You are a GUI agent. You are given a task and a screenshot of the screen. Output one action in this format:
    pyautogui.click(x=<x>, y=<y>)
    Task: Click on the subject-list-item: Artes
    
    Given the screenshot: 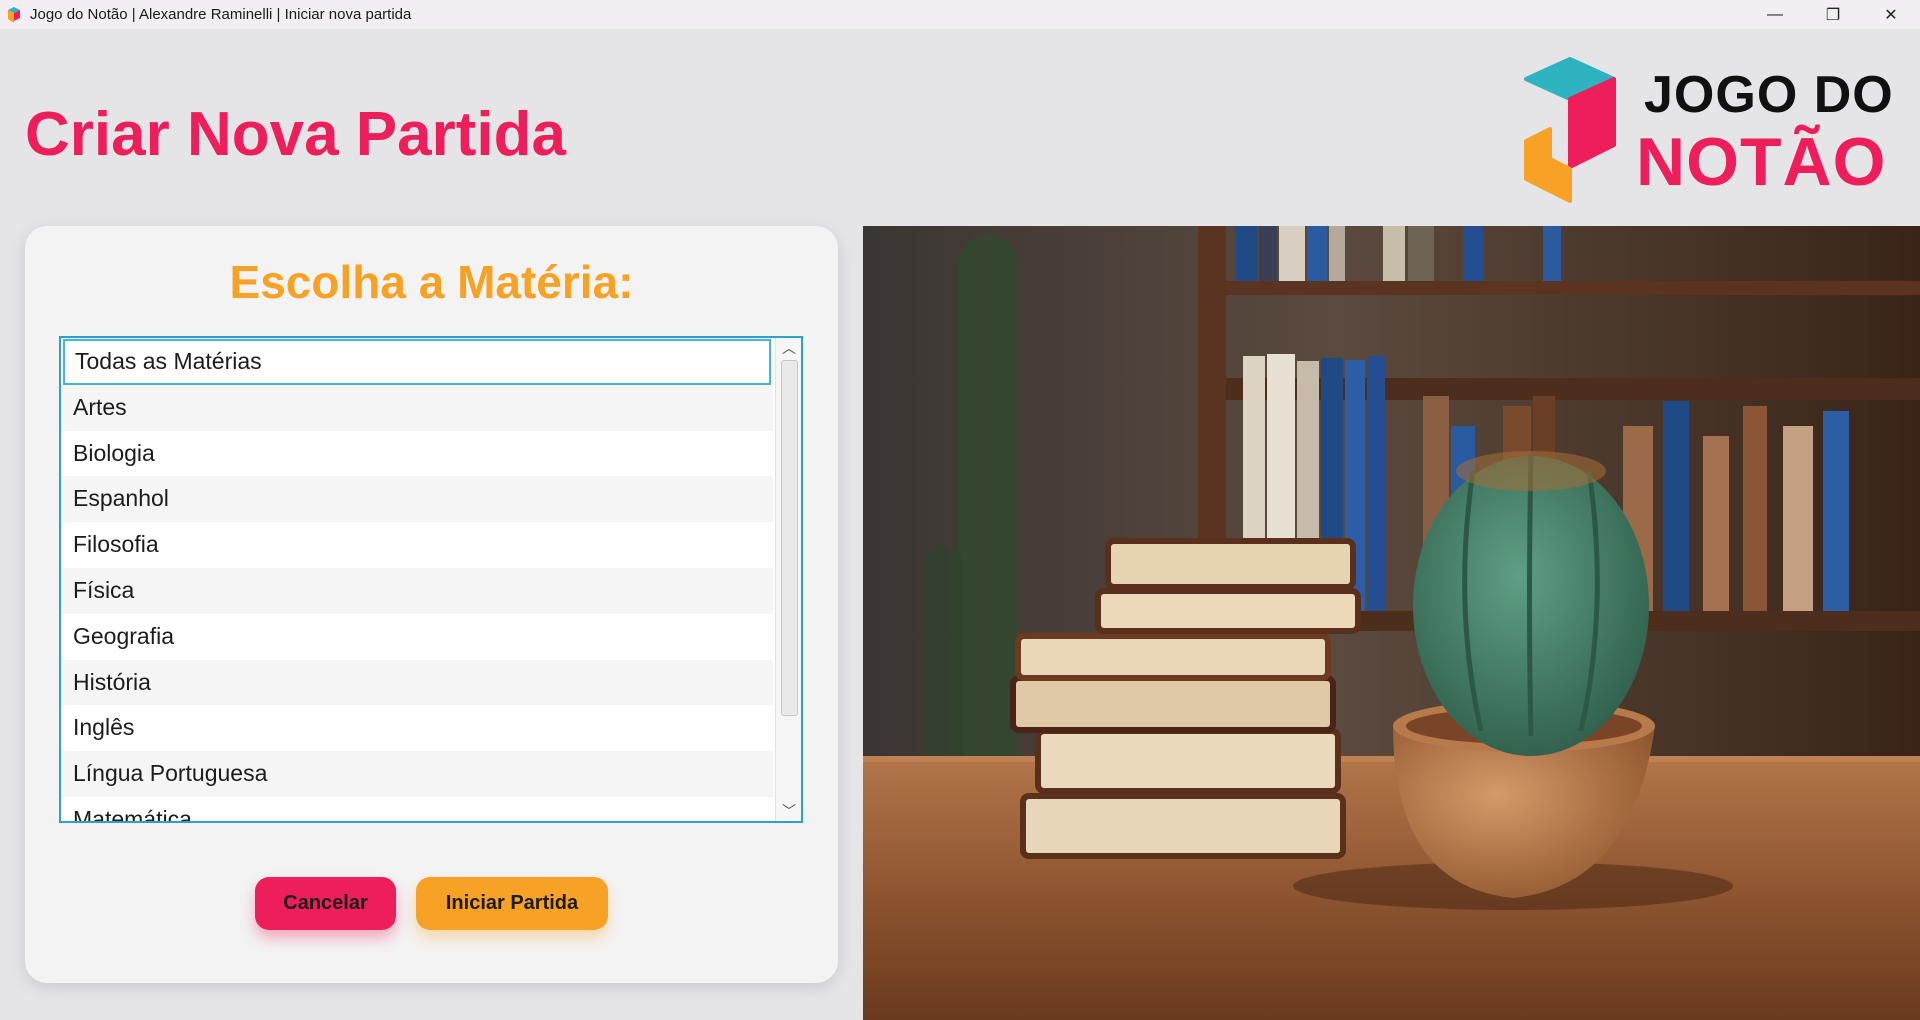 What is the action you would take?
    pyautogui.click(x=417, y=407)
    